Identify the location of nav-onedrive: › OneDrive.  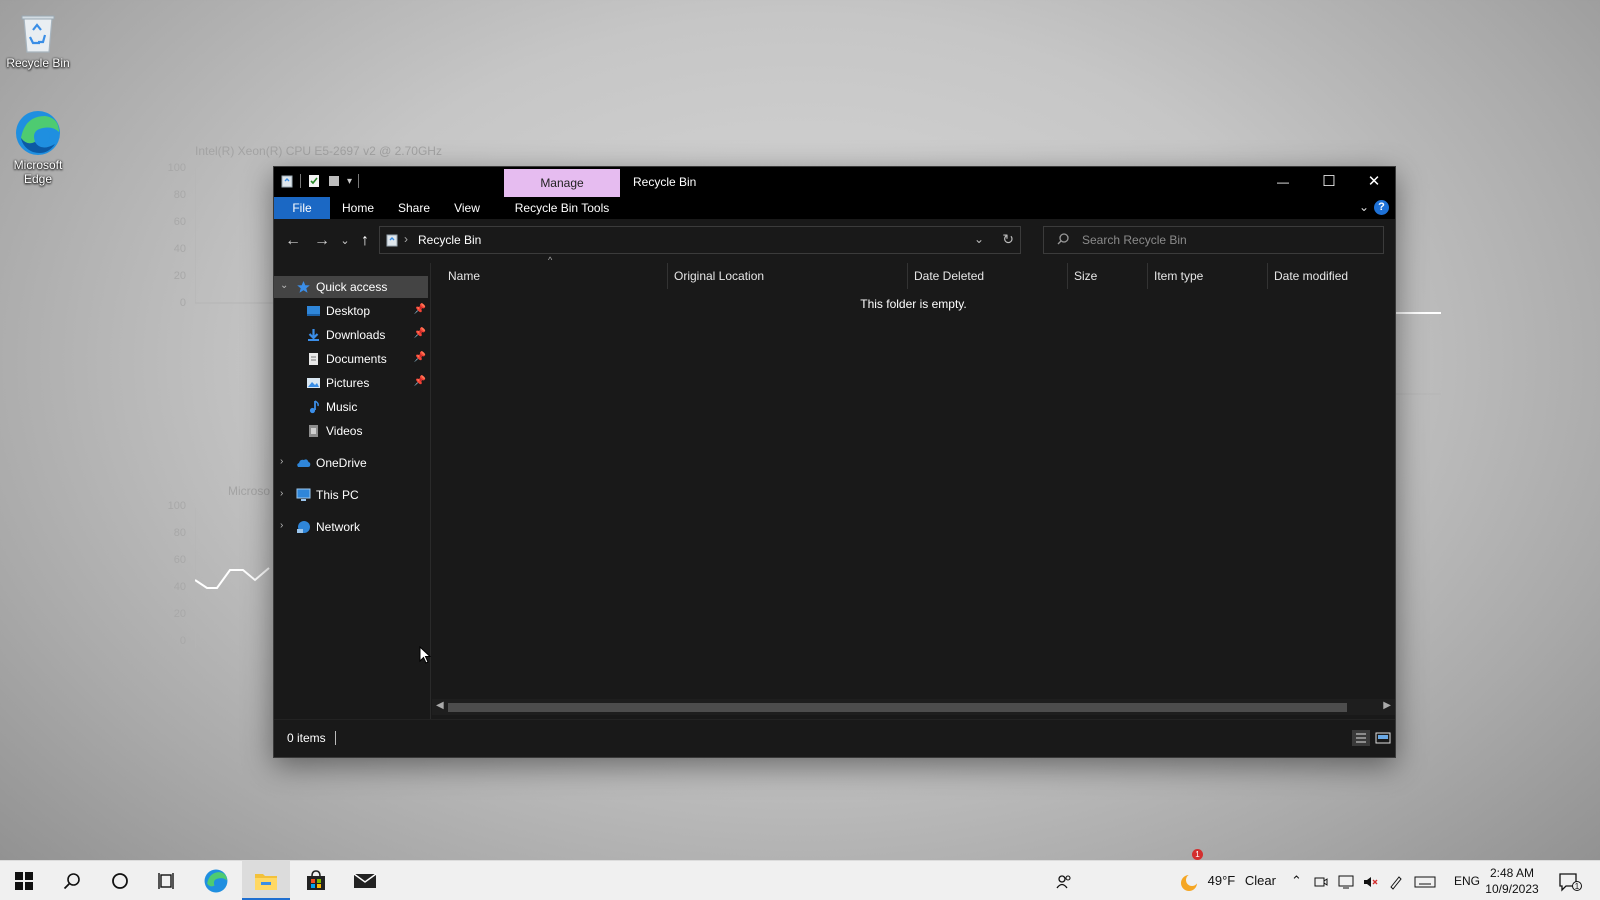
(351, 463).